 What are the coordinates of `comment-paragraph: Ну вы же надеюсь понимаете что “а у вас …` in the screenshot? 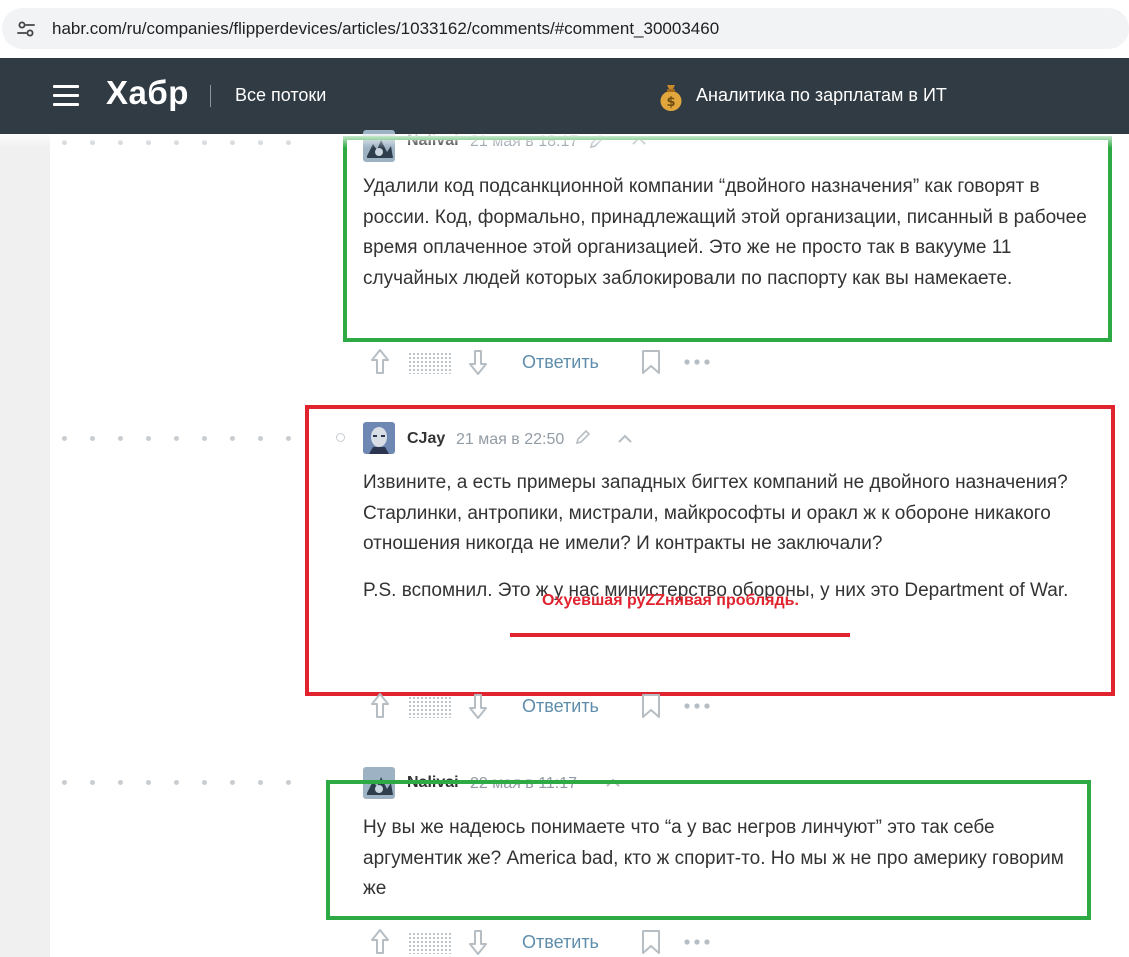 It's located at (713, 858).